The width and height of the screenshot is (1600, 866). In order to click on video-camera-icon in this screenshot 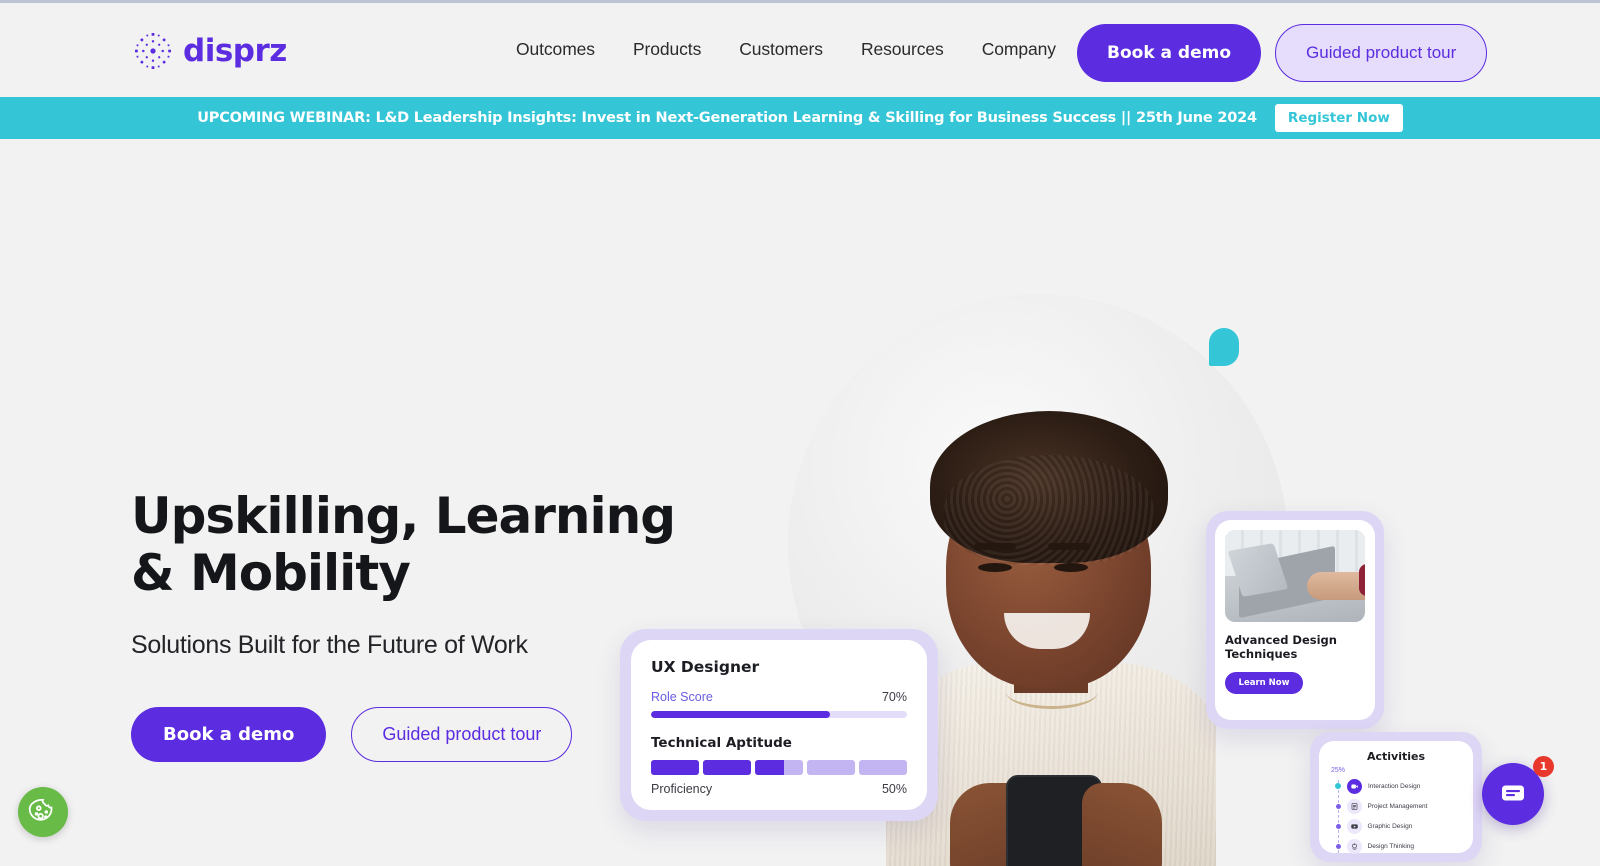, I will do `click(1354, 786)`.